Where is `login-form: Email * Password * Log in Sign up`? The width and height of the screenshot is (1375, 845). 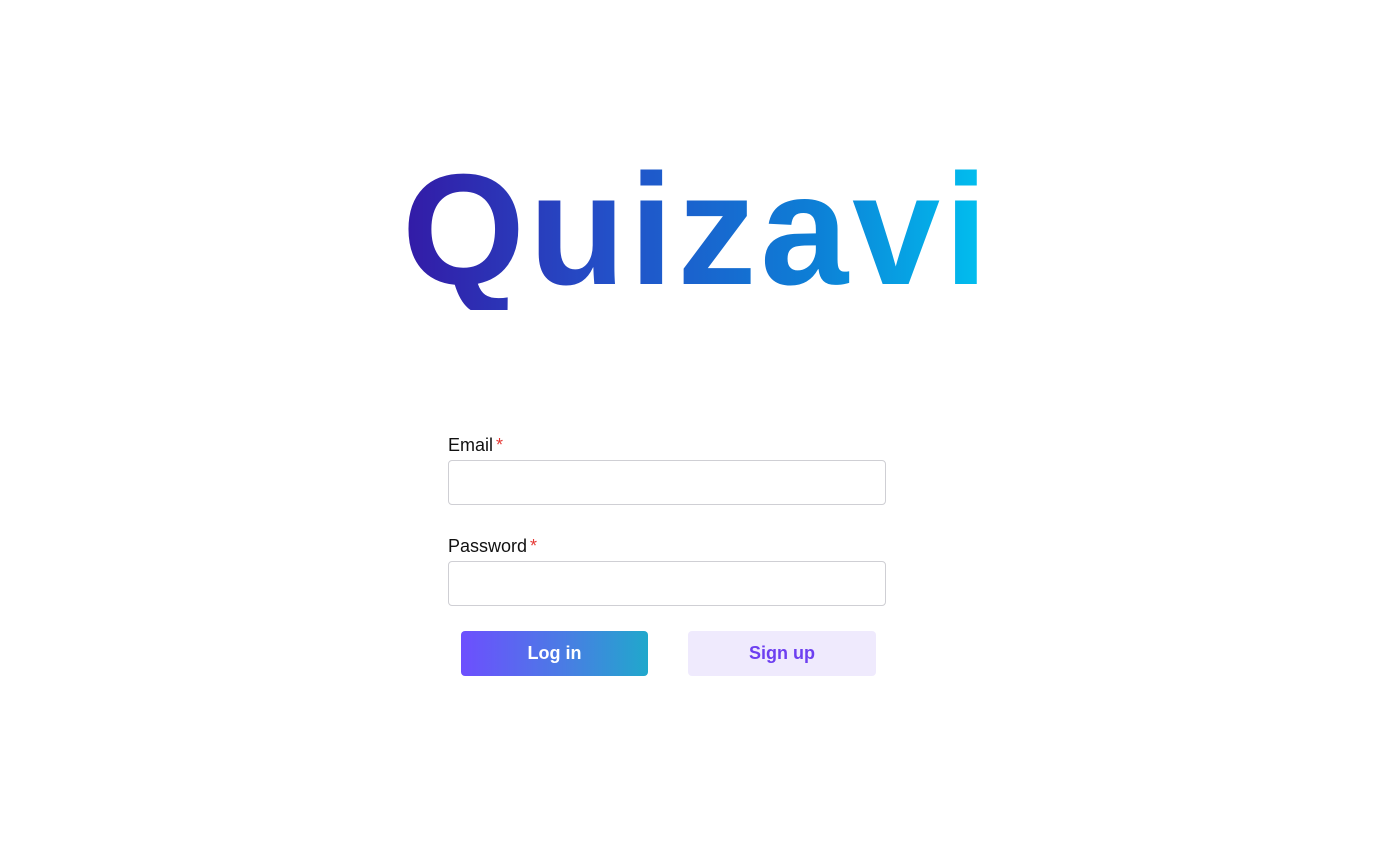
login-form: Email * Password * Log in Sign up is located at coordinates (667, 554).